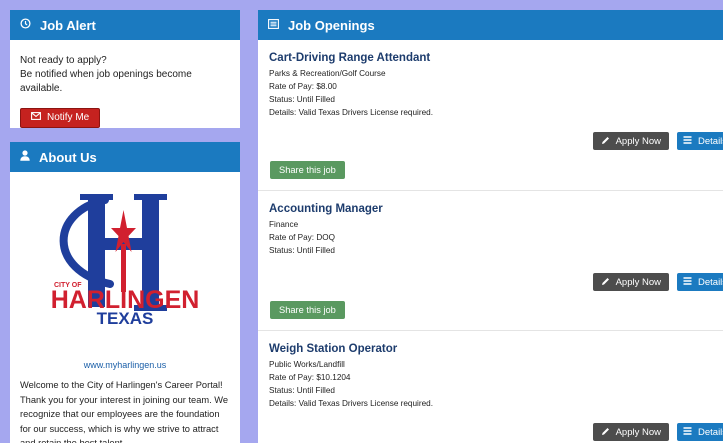 This screenshot has height=443, width=723. What do you see at coordinates (331, 25) in the screenshot?
I see `job-openings-title: Job Openings` at bounding box center [331, 25].